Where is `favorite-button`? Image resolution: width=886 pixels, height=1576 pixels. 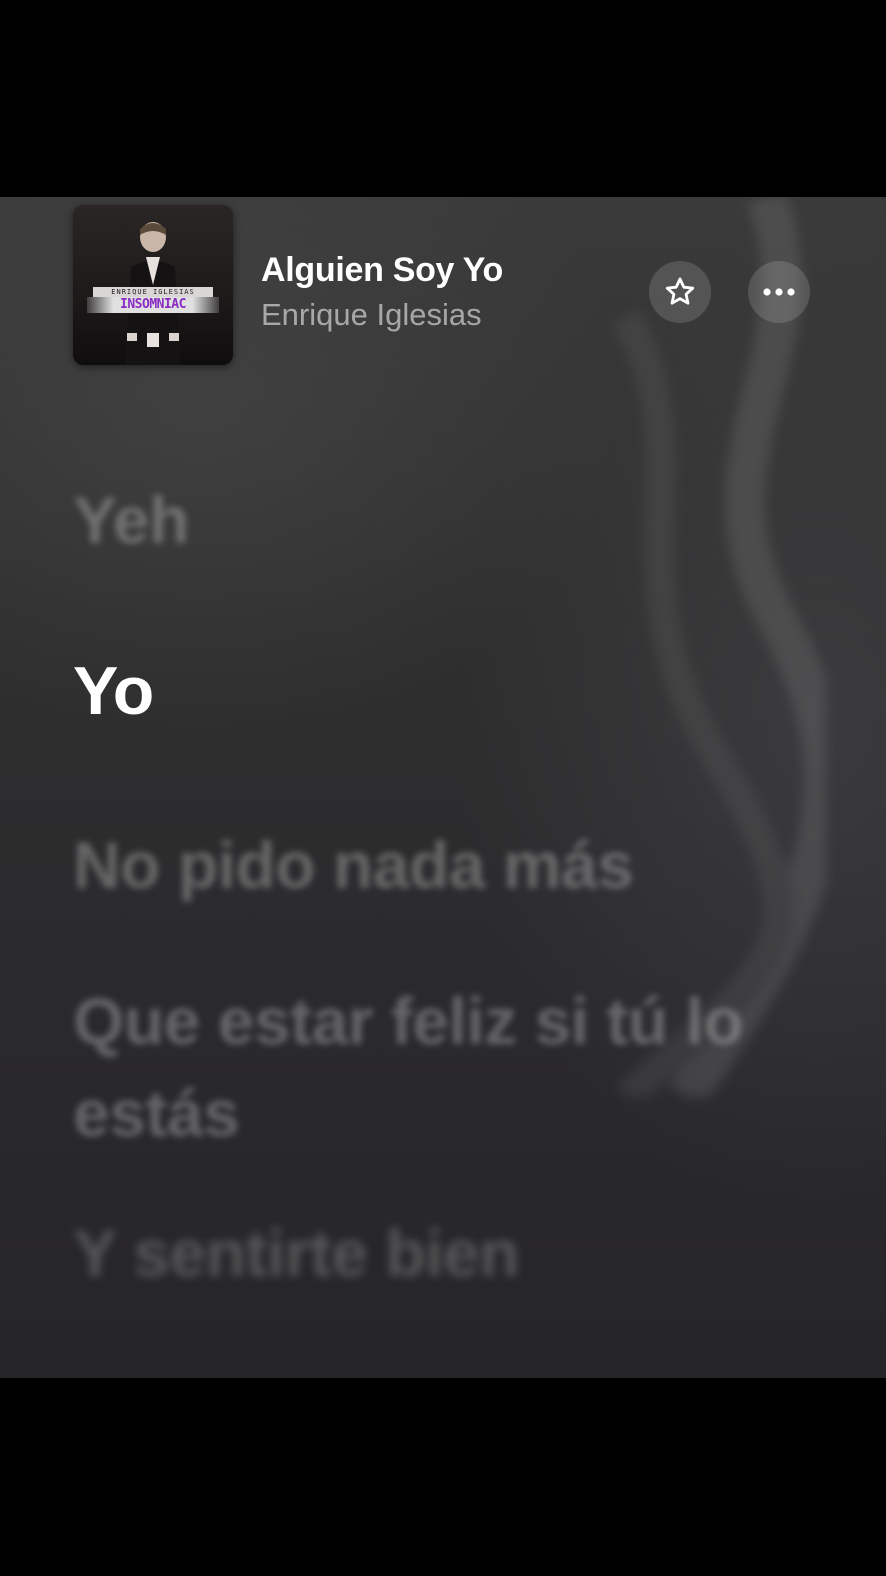
favorite-button is located at coordinates (680, 292).